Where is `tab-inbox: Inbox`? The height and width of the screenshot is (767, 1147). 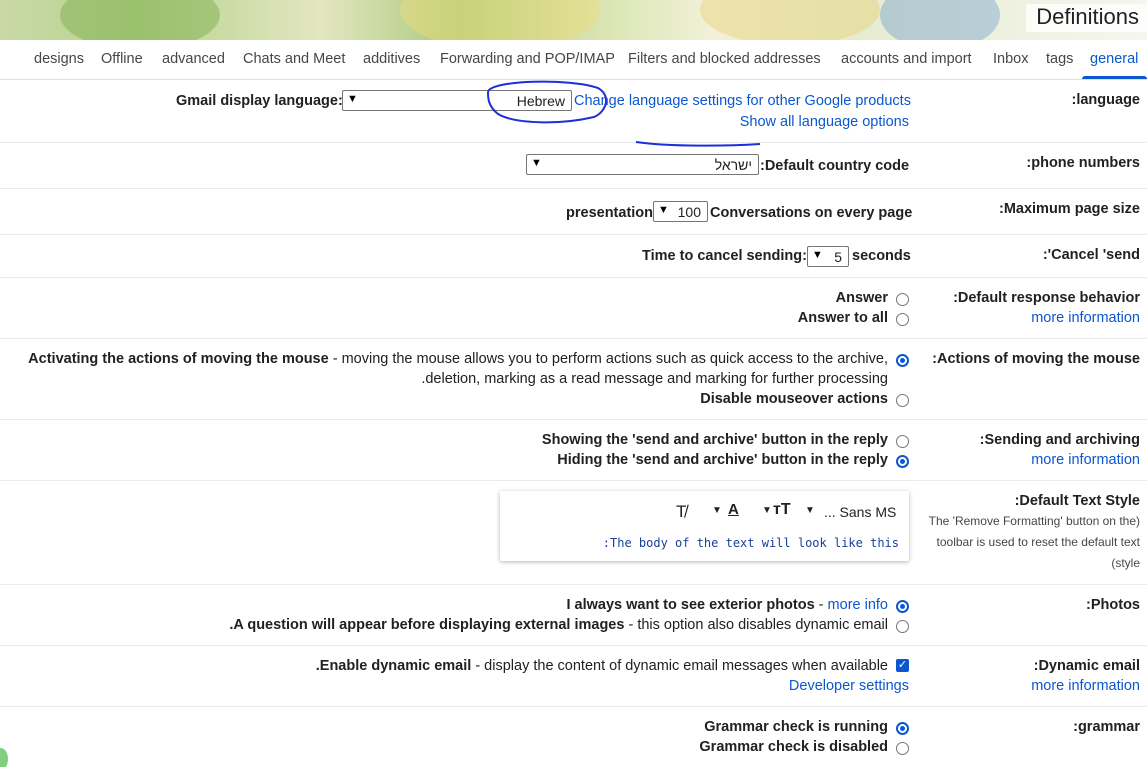
tab-inbox: Inbox is located at coordinates (1010, 59).